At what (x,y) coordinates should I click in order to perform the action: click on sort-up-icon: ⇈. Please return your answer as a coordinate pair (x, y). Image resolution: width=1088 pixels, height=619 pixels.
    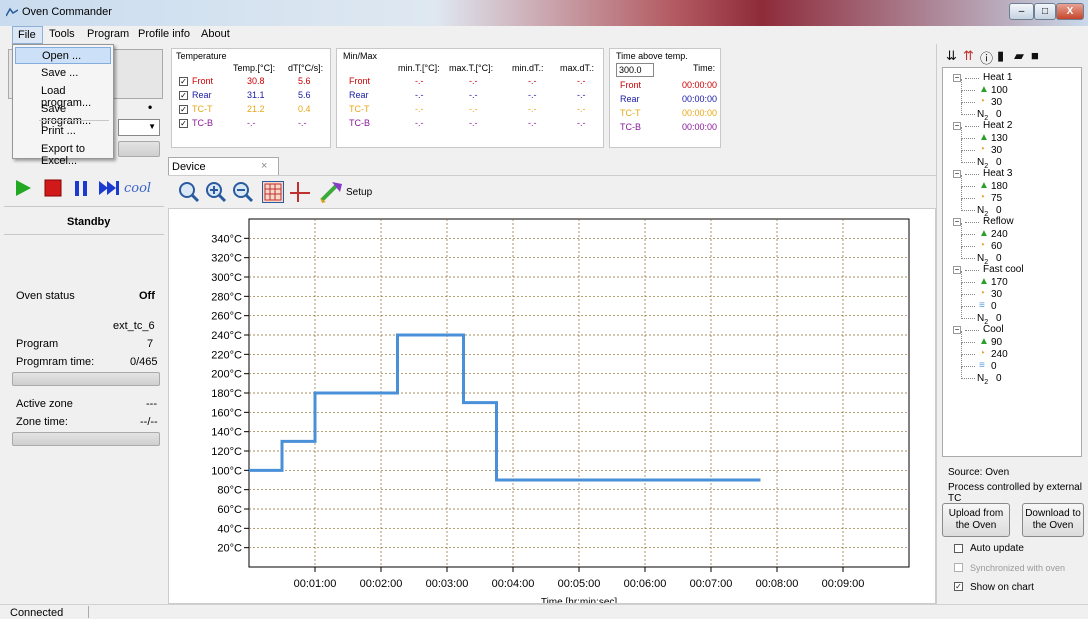
    Looking at the image, I should click on (968, 56).